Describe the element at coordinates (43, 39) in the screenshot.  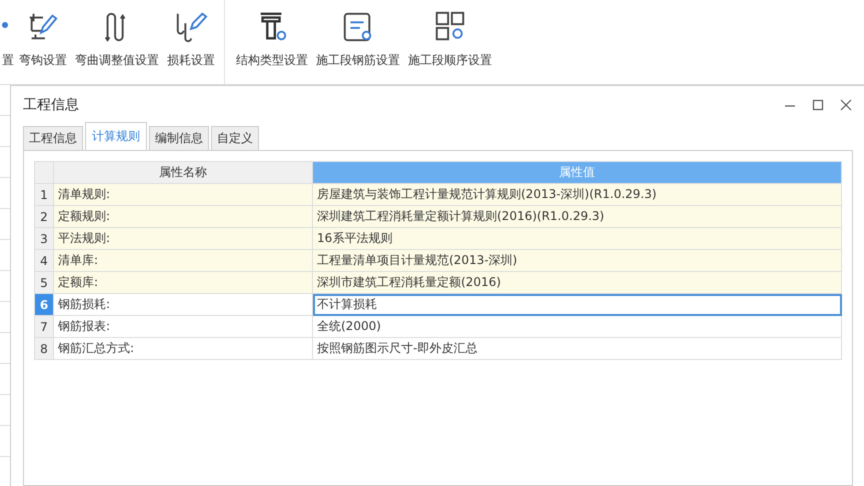
I see `toolbar-button: 弯钩设置` at that location.